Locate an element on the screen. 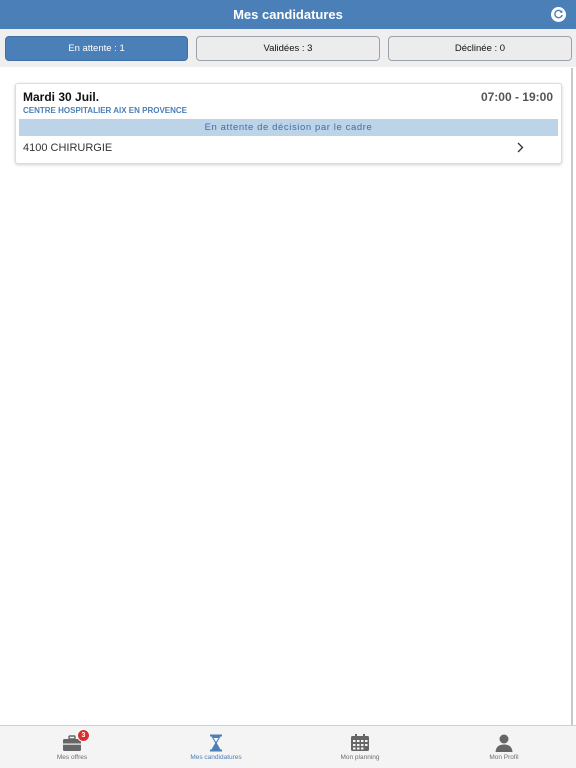 This screenshot has width=576, height=768. tab-en-attente: En attente : 1 is located at coordinates (96, 48).